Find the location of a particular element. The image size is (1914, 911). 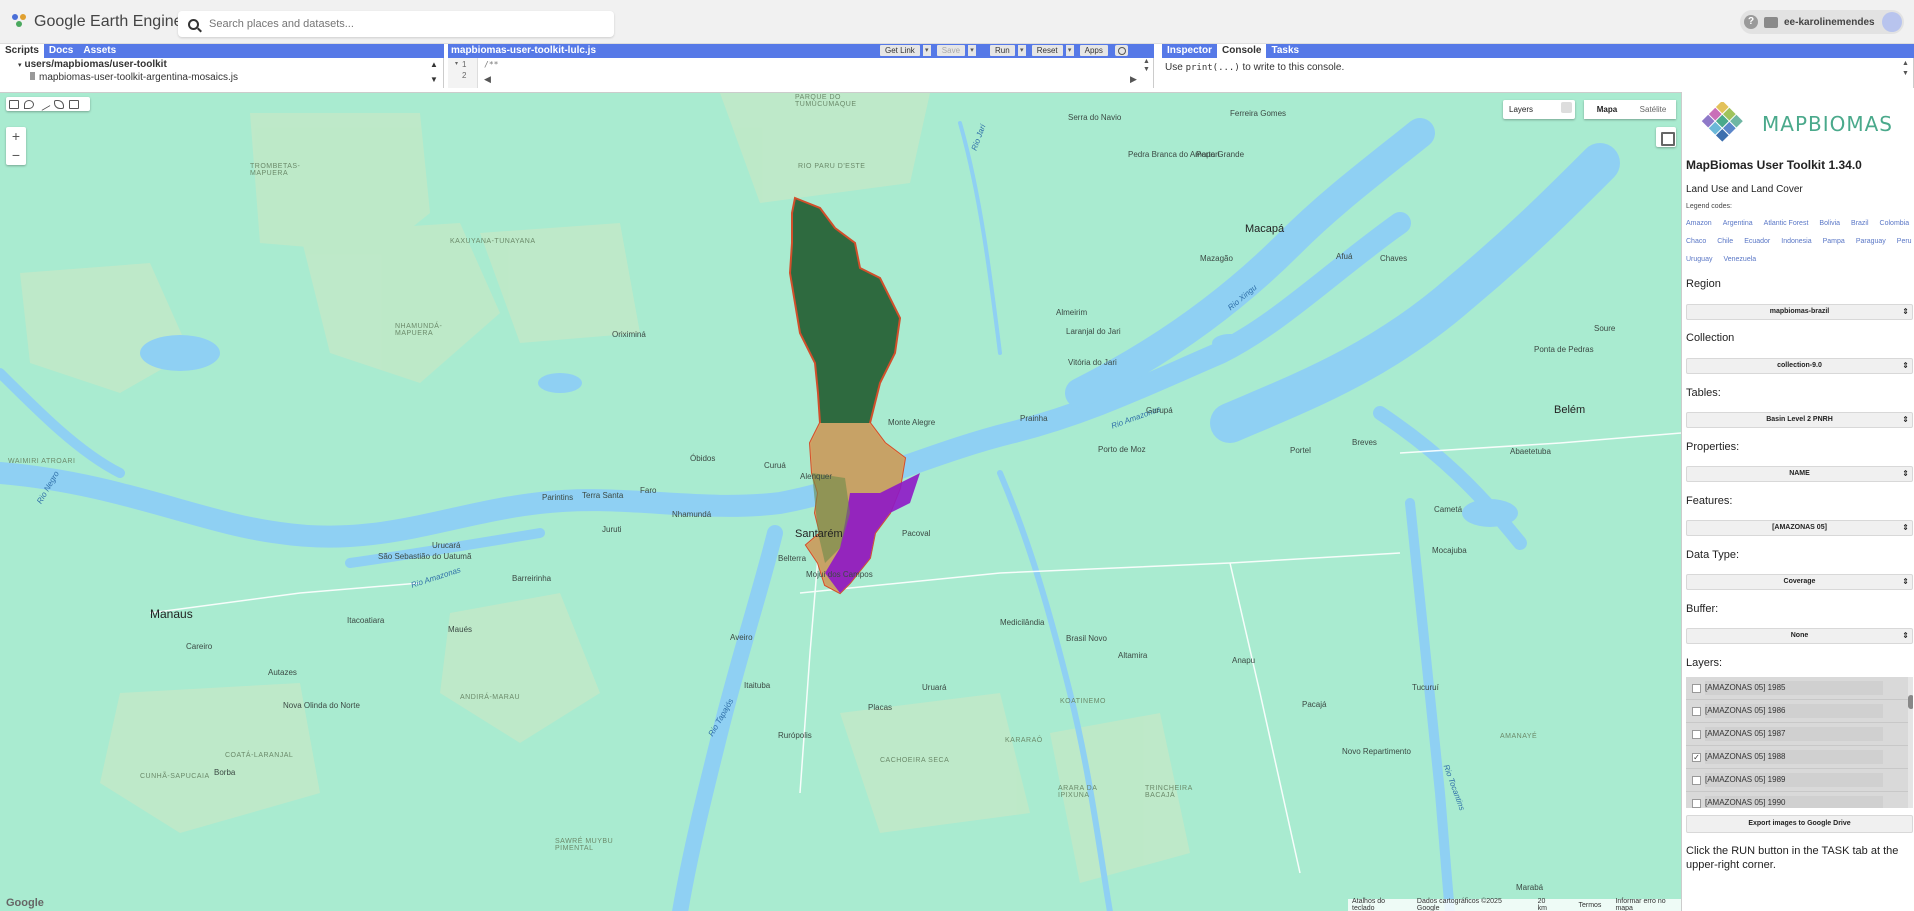

user-name: ee-karolinemendes is located at coordinates (1829, 22).